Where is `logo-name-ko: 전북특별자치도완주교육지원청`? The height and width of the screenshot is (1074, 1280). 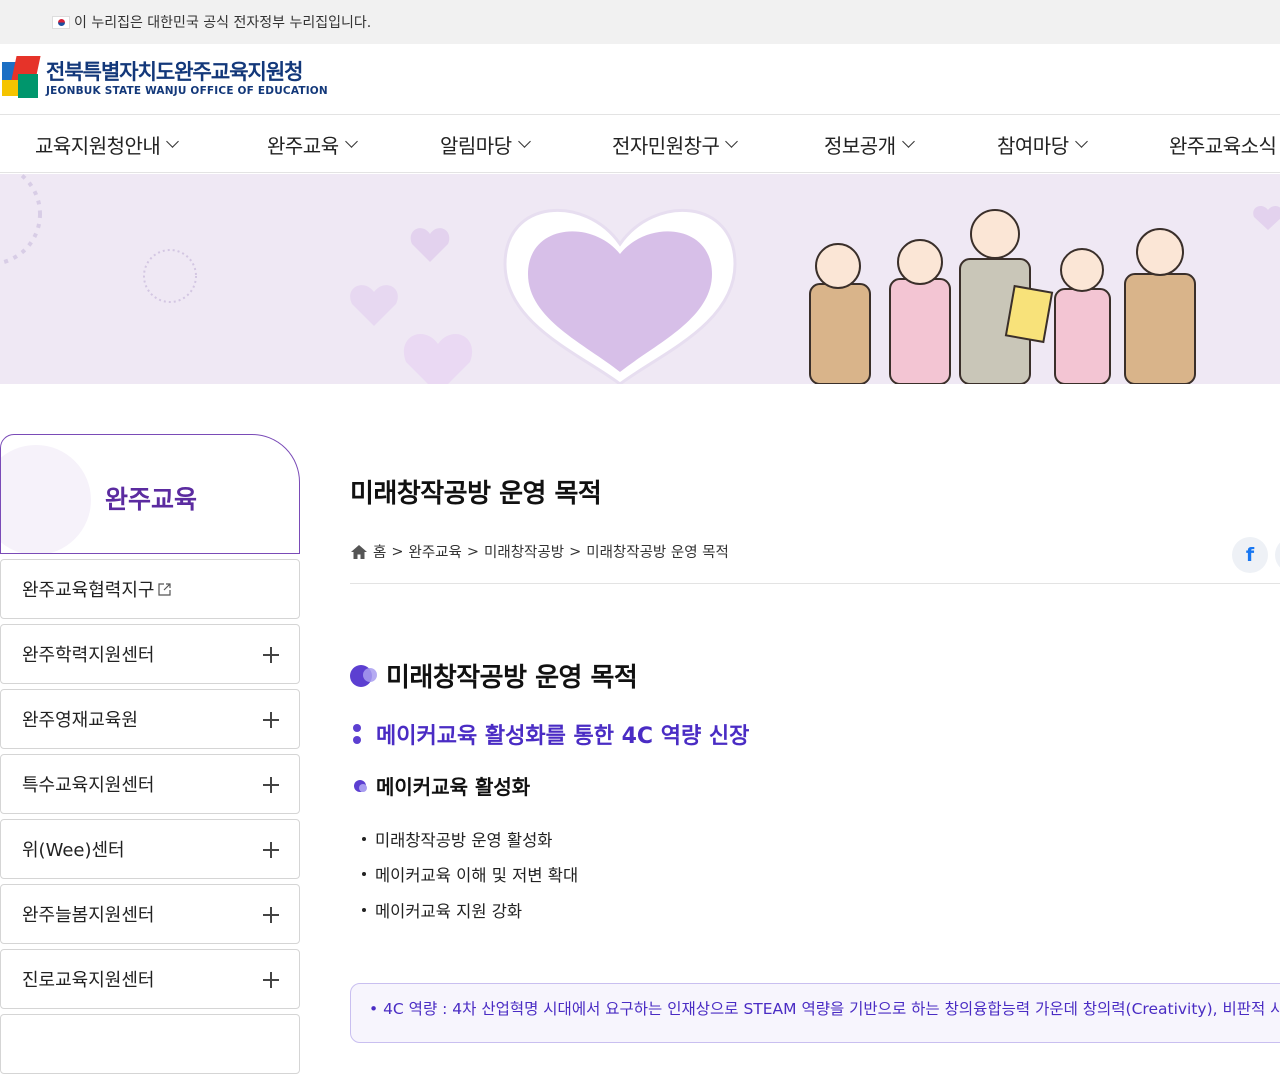
logo-name-ko: 전북특별자치도완주교육지원청 is located at coordinates (174, 72).